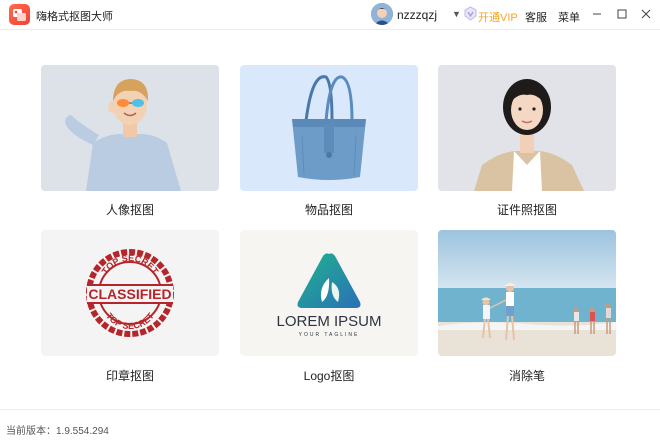 This screenshot has width=660, height=440. I want to click on object-cutout-card: 物品抠图, so click(329, 141).